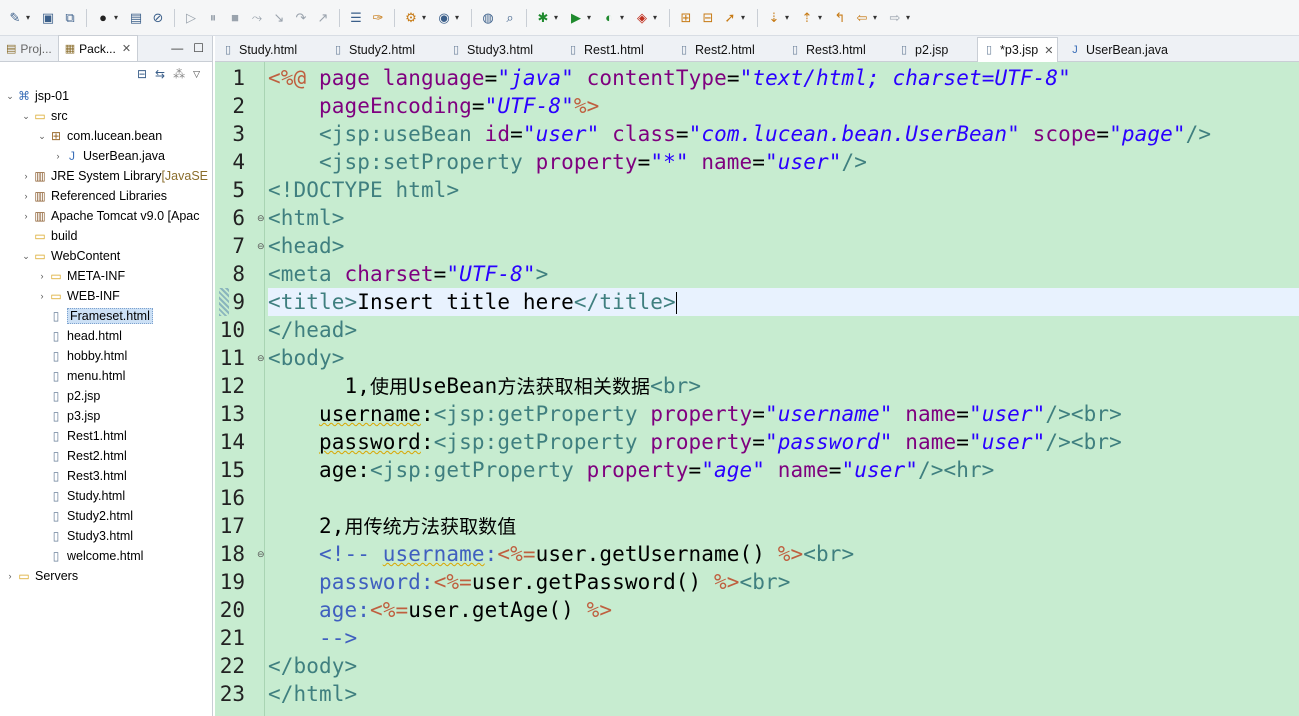  I want to click on editor-tab: ▯ Study2.html, so click(373, 50).